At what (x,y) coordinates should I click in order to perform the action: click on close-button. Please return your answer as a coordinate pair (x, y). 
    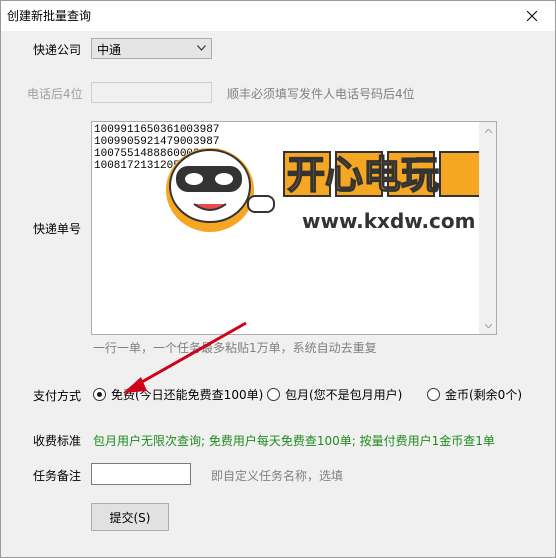
    Looking at the image, I should click on (532, 16).